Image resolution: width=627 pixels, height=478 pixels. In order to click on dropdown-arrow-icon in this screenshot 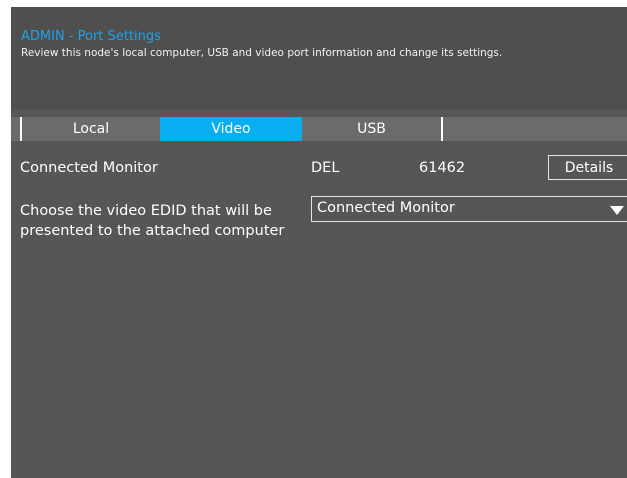, I will do `click(617, 210)`.